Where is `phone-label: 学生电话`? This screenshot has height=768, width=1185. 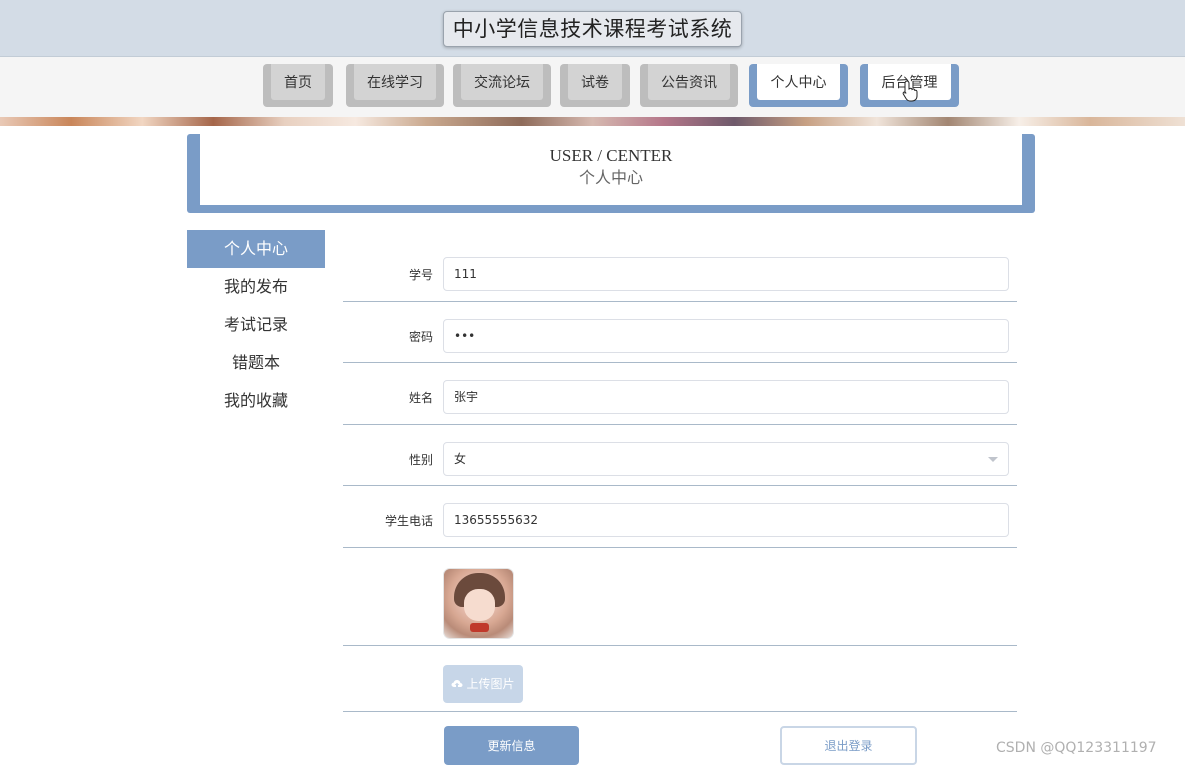 phone-label: 学生电话 is located at coordinates (408, 521).